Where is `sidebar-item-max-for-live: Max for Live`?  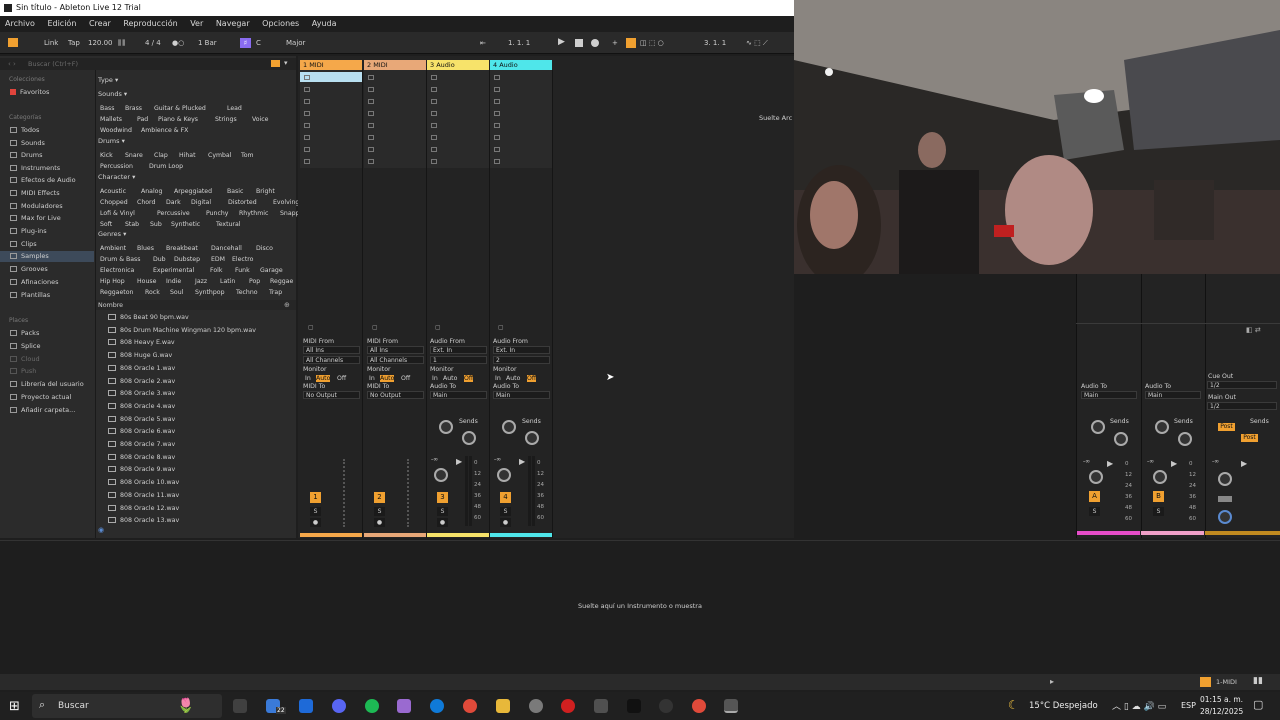
sidebar-item-max-for-live: Max for Live is located at coordinates (35, 218).